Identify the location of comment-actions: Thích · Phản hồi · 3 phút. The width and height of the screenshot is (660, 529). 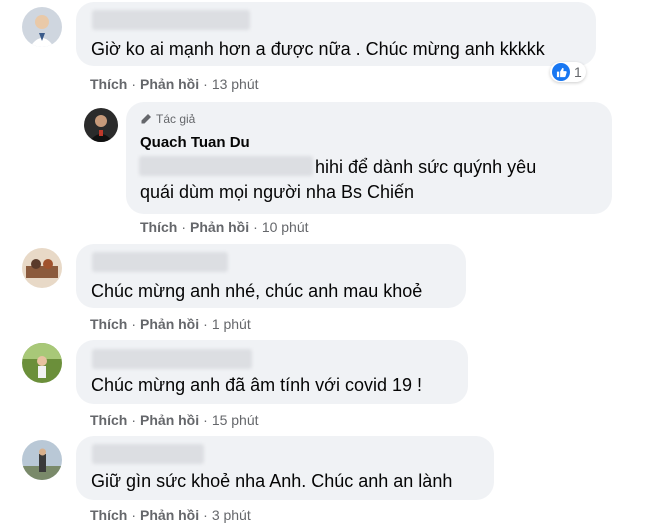
(170, 515).